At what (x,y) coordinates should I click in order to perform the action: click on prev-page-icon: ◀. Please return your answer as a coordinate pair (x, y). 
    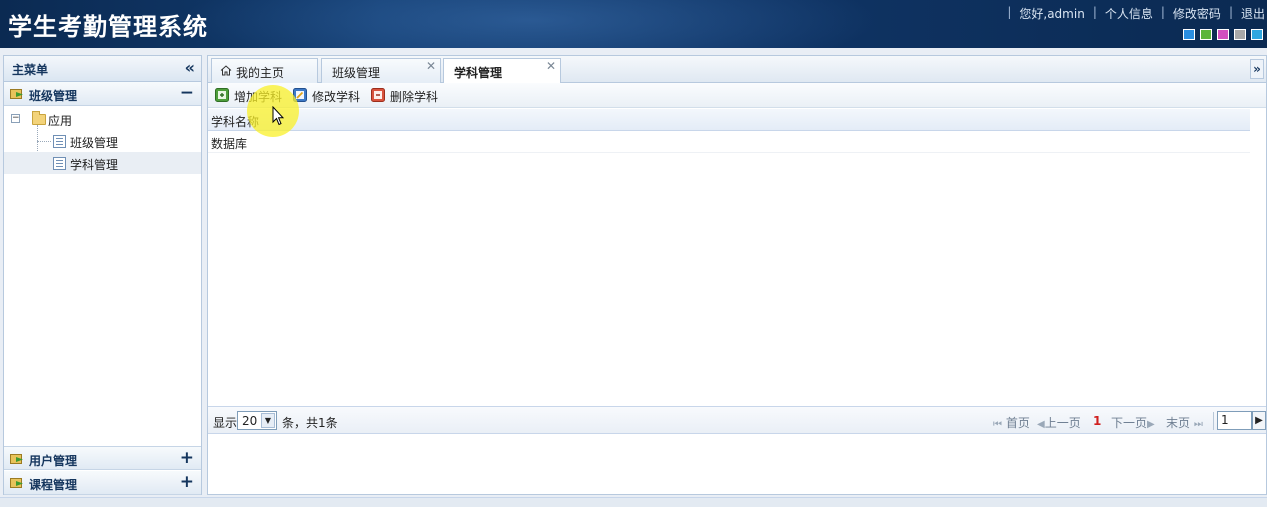
    Looking at the image, I should click on (1041, 424).